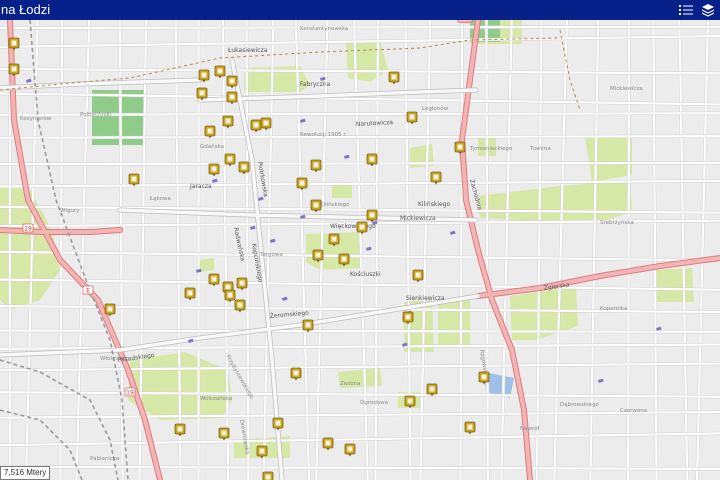 The width and height of the screenshot is (720, 480). I want to click on street-label: Konstantynowska, so click(324, 29).